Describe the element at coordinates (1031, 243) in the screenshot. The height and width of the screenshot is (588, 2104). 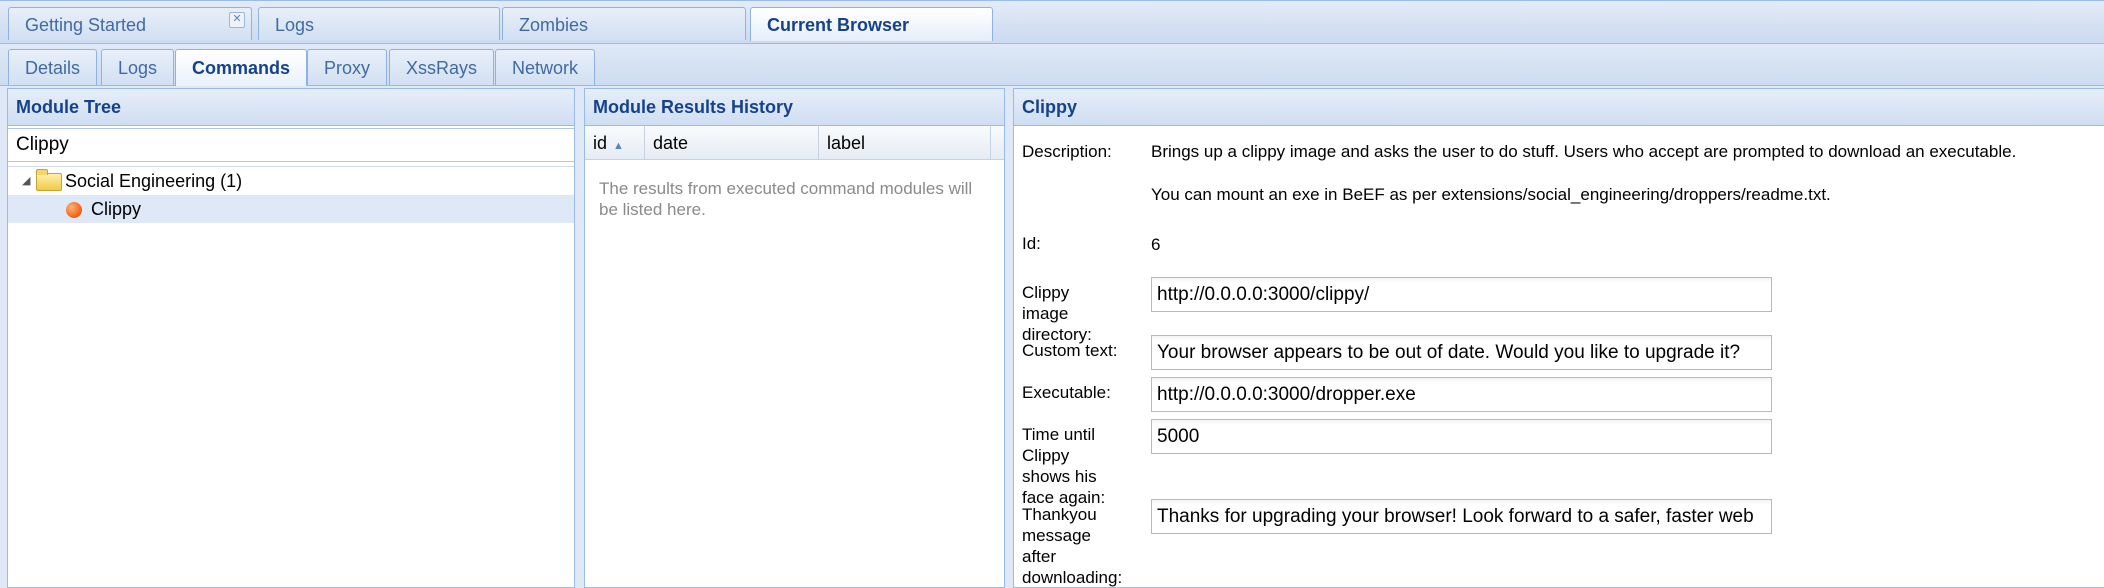
I see `id-label: Id:` at that location.